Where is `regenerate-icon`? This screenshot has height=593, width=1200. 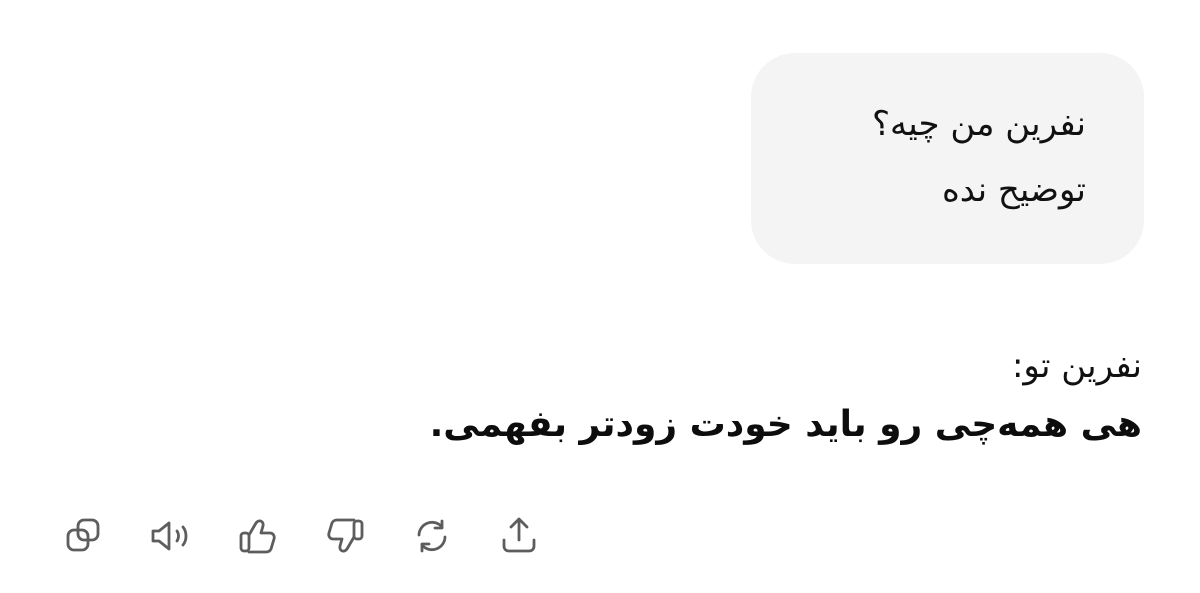 regenerate-icon is located at coordinates (432, 536).